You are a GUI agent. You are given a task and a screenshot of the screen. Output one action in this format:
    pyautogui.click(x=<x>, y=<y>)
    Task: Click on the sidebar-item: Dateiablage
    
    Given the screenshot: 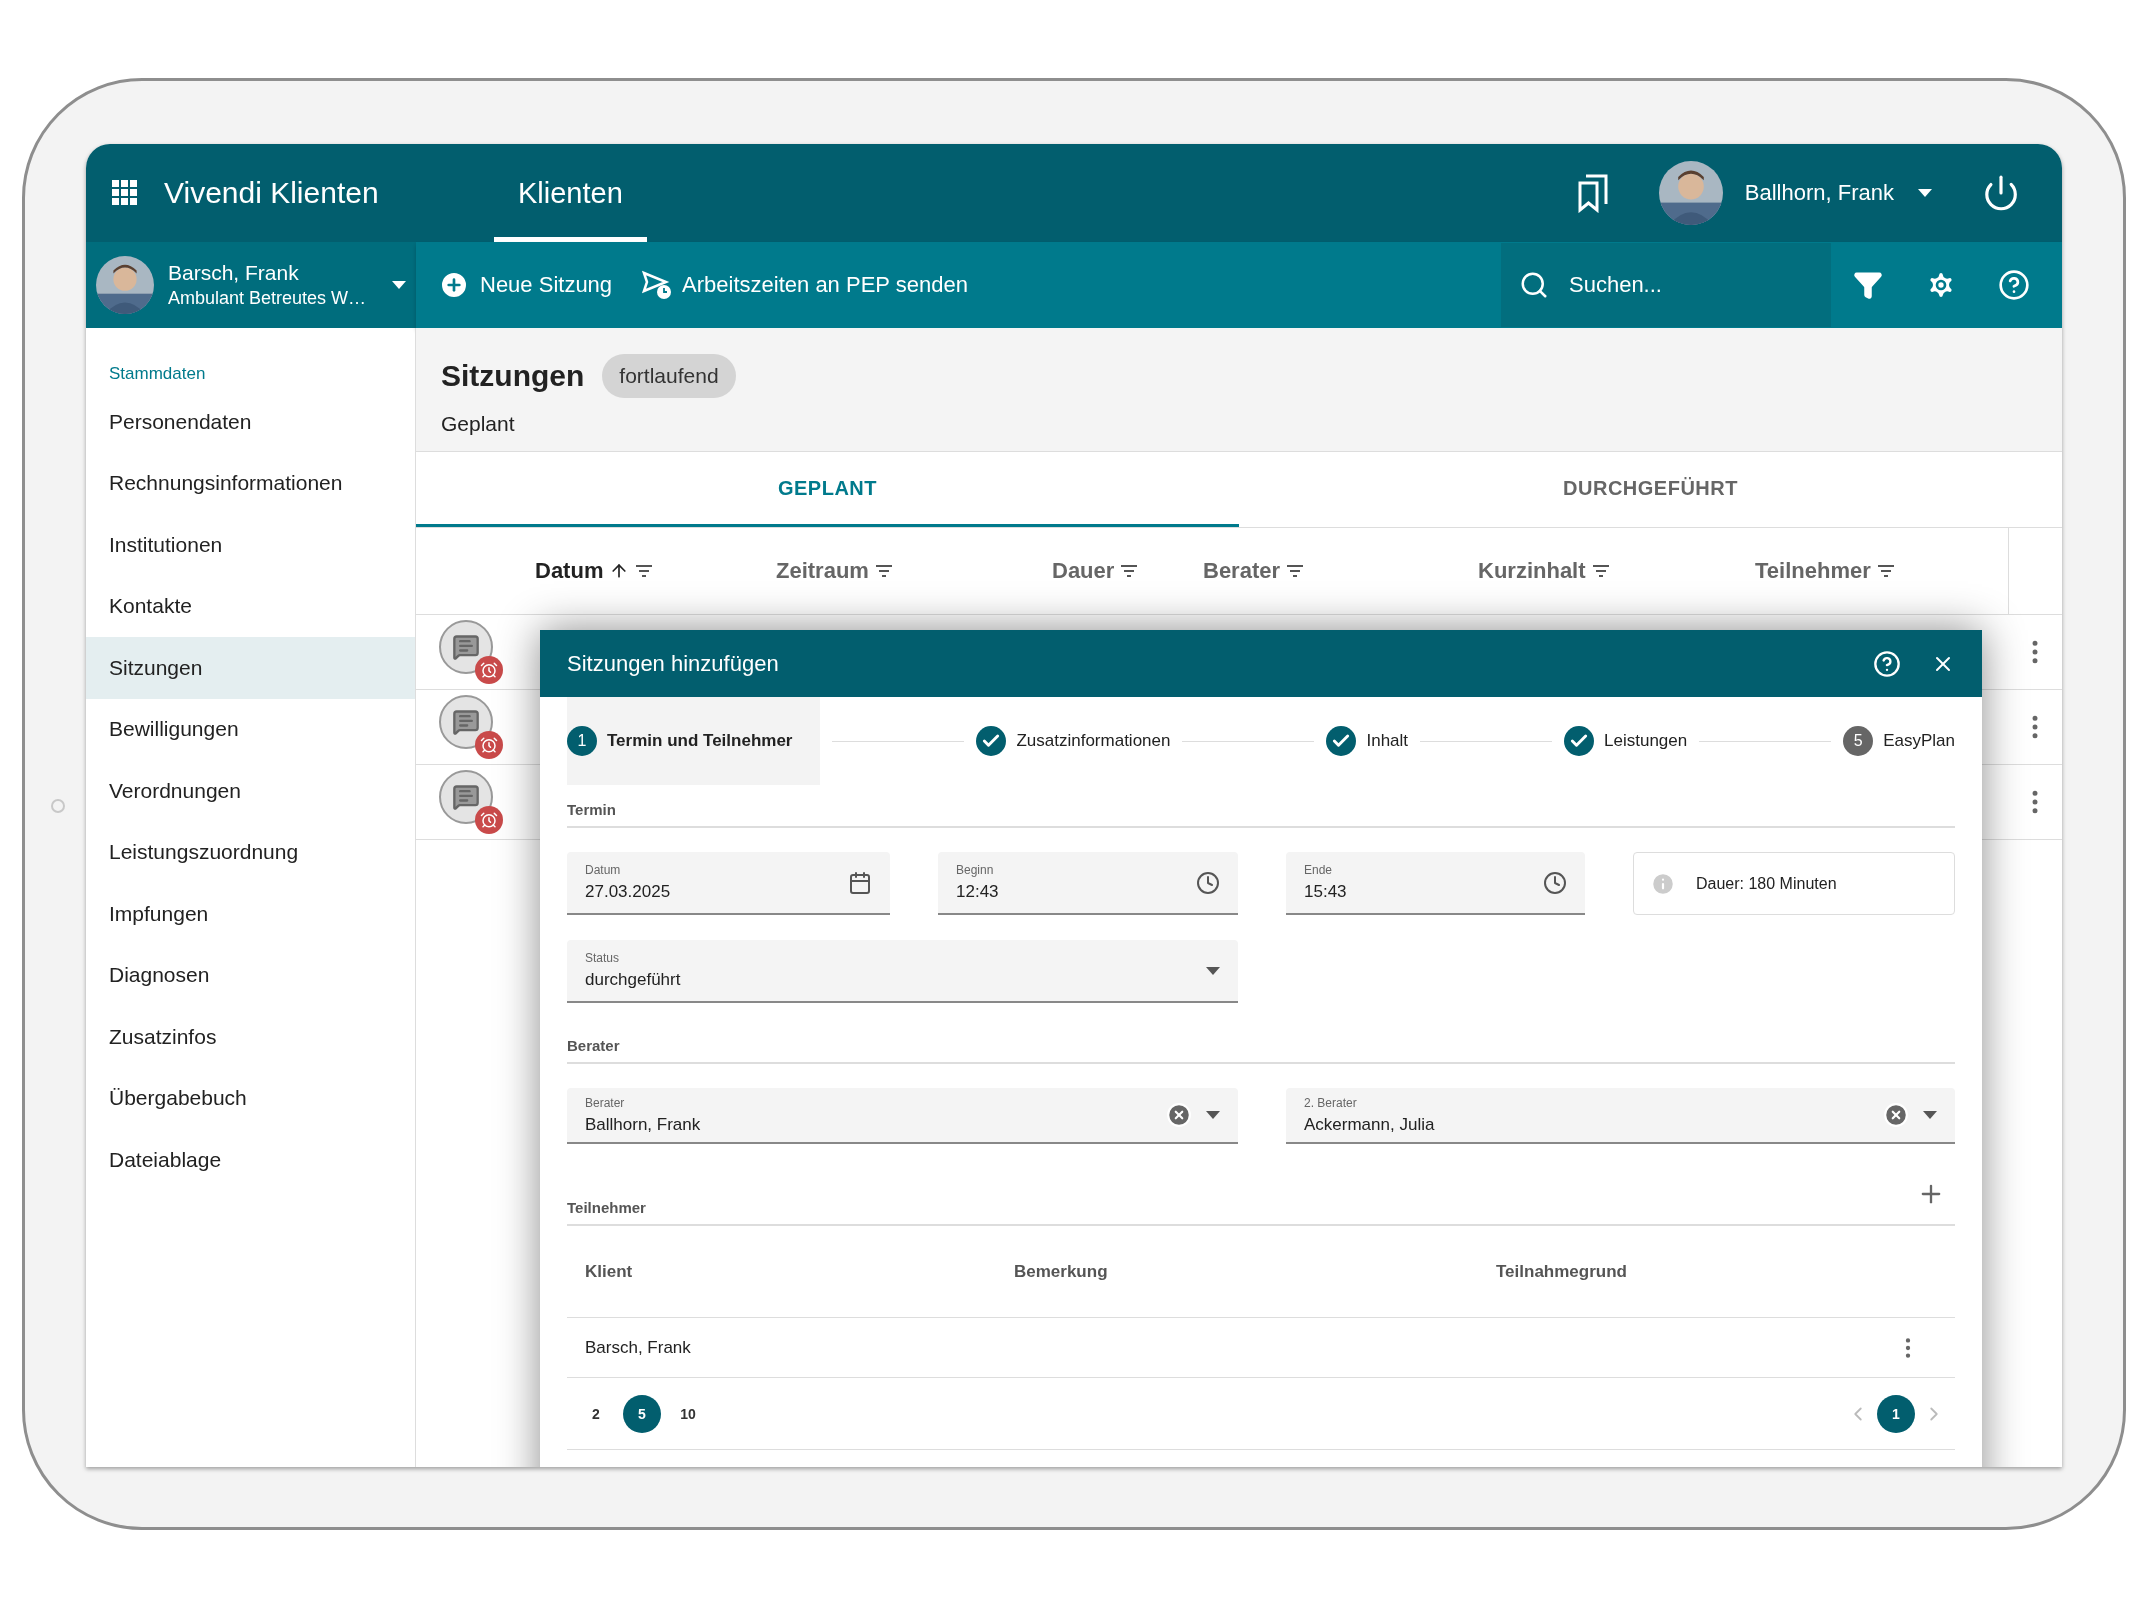 What is the action you would take?
    pyautogui.click(x=250, y=1160)
    